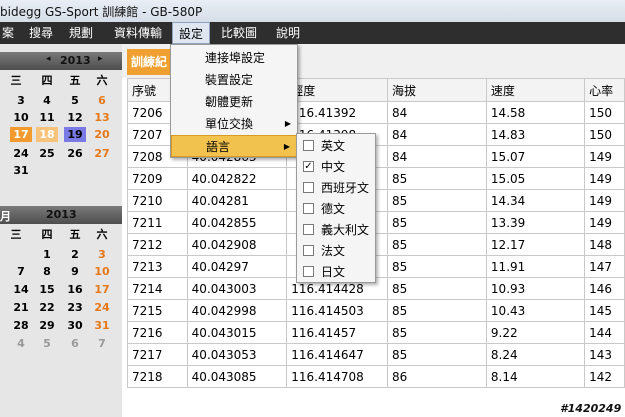 This screenshot has width=625, height=417. I want to click on table-cell: 84, so click(436, 156).